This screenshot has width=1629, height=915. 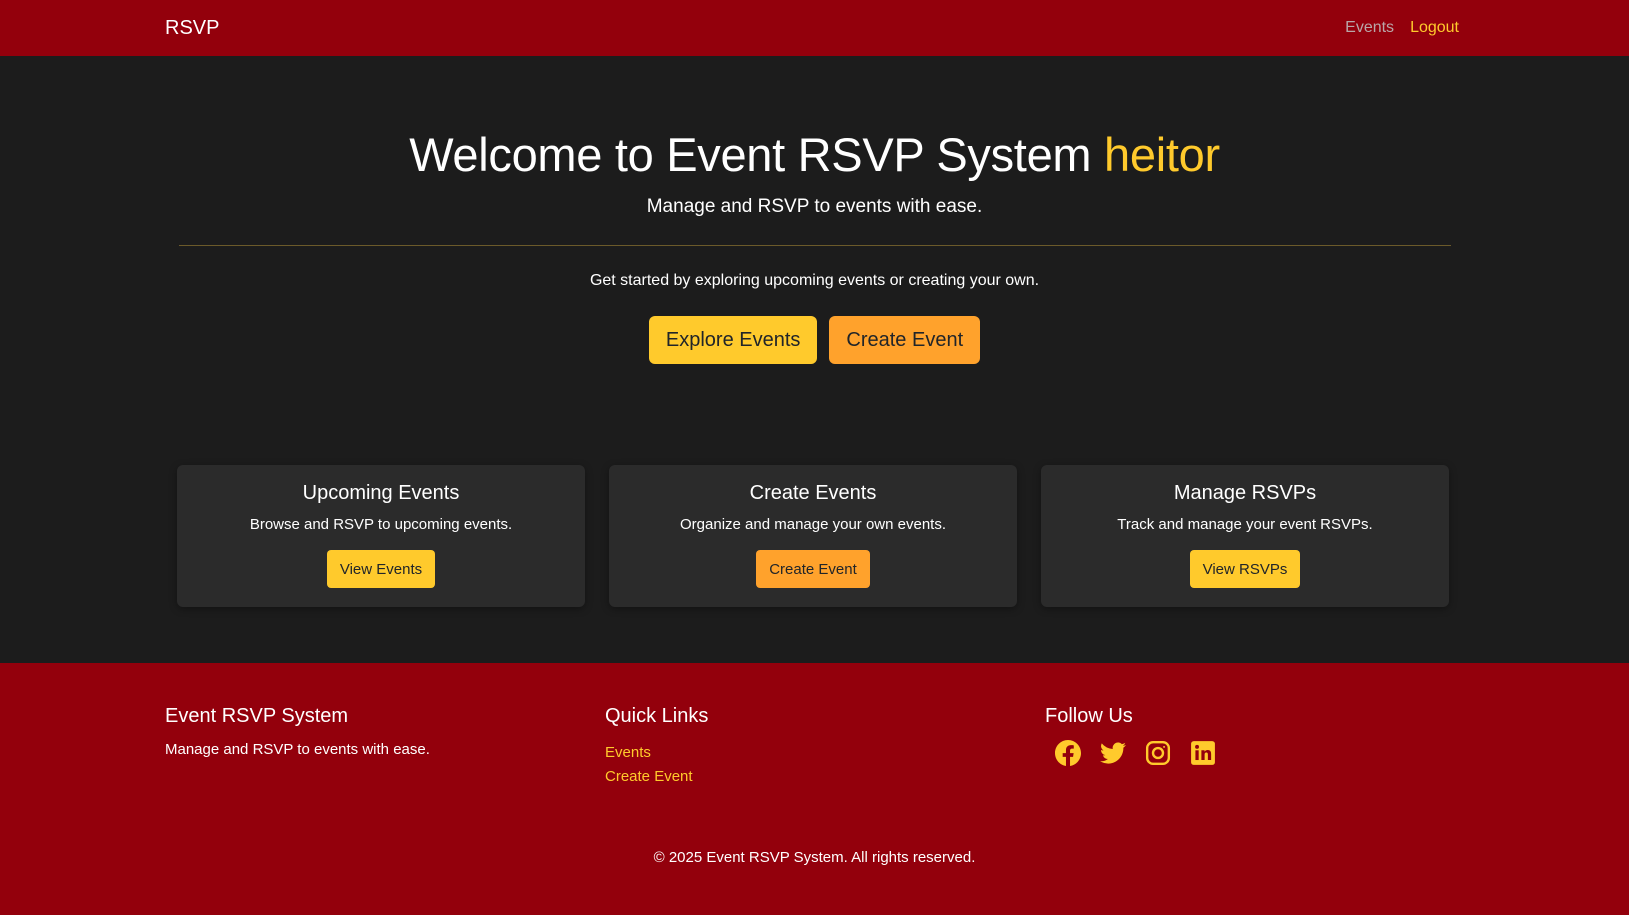 I want to click on card-title: Upcoming Events, so click(x=381, y=493).